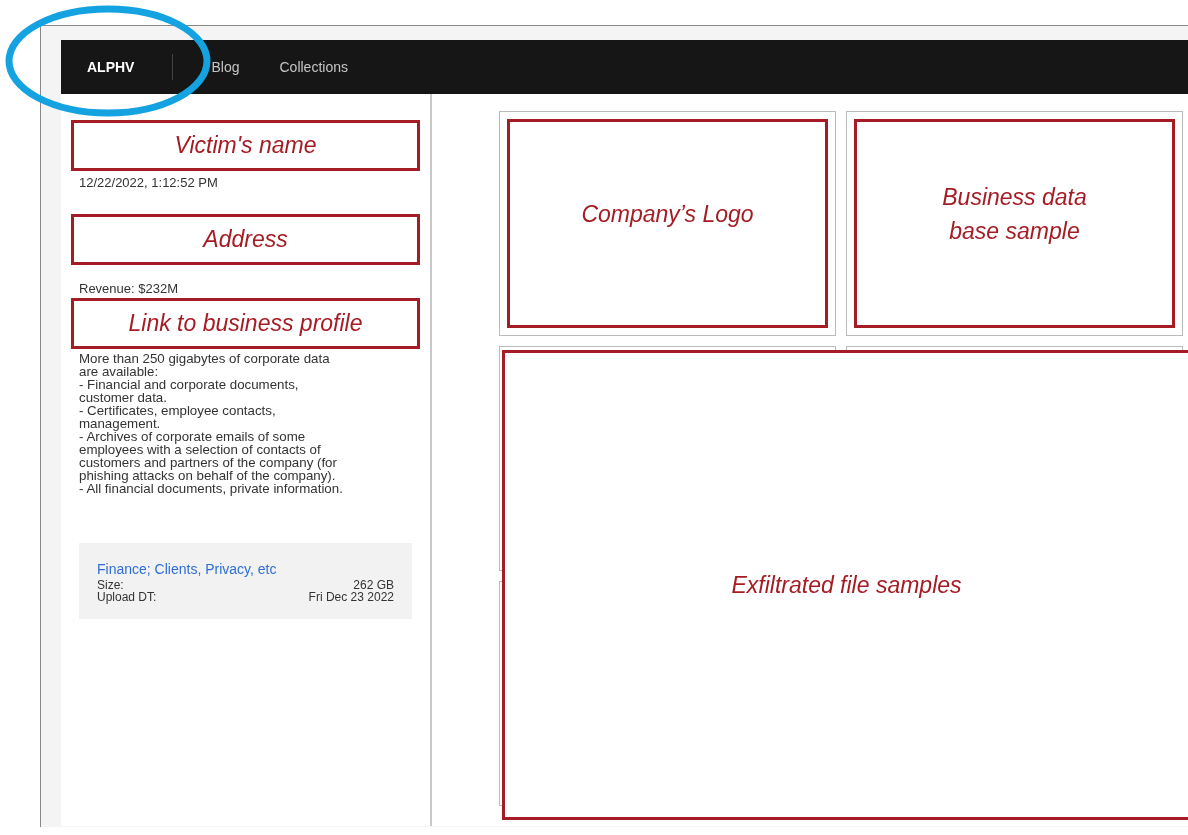 This screenshot has width=1188, height=835. What do you see at coordinates (373, 585) in the screenshot?
I see `field-value: 262 GB` at bounding box center [373, 585].